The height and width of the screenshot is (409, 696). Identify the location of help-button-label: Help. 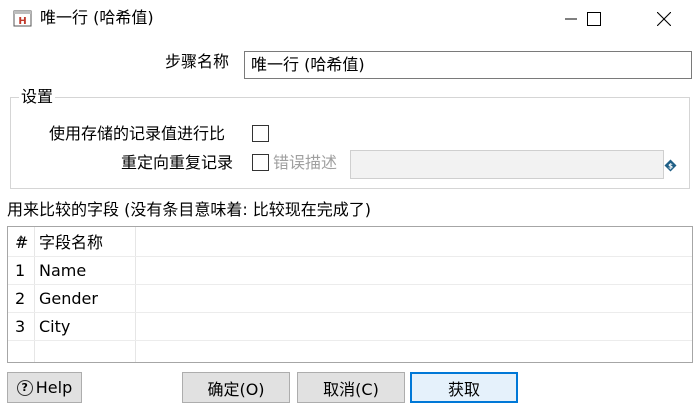
(54, 387).